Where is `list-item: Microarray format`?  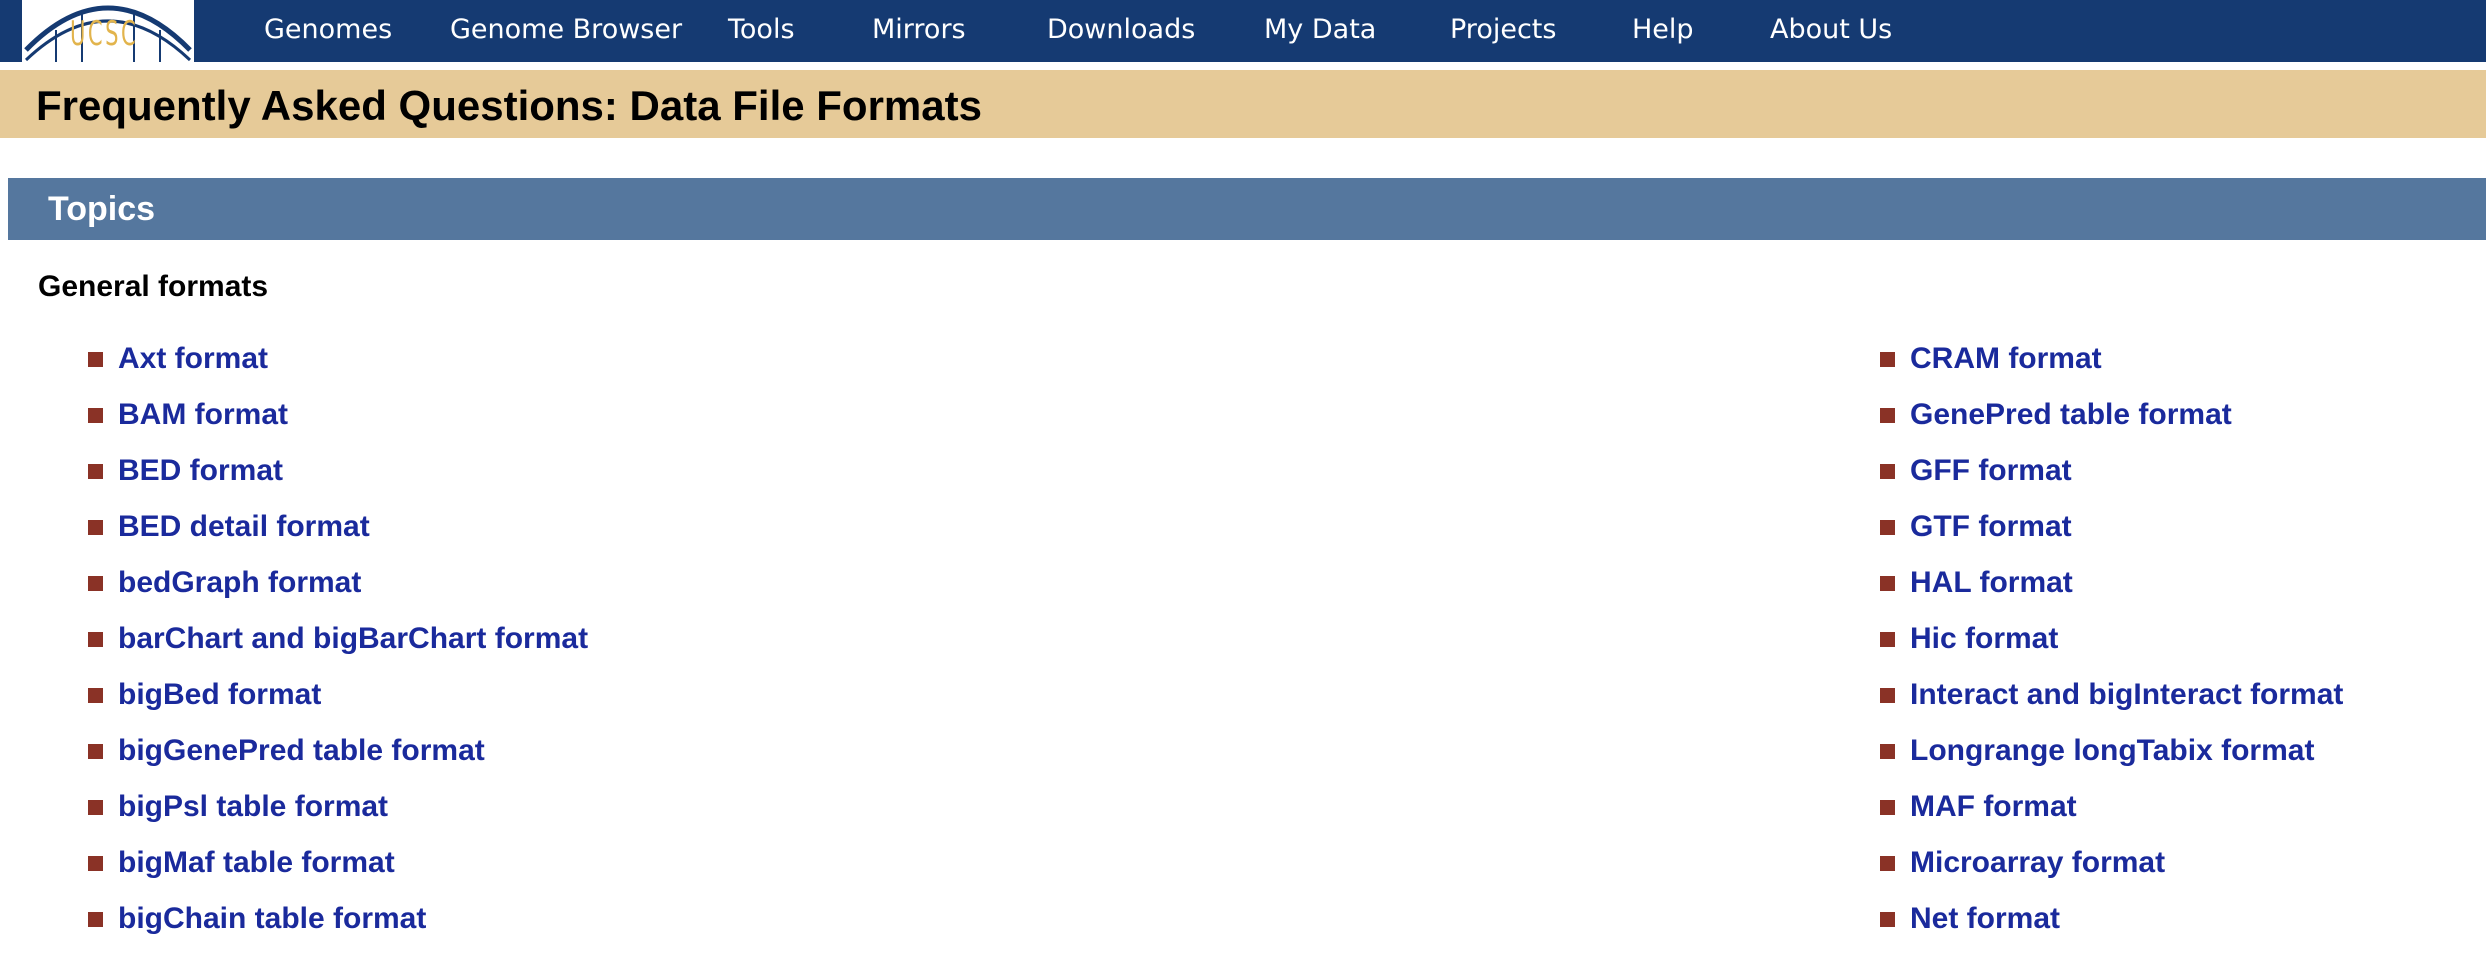
list-item: Microarray format is located at coordinates (2111, 870).